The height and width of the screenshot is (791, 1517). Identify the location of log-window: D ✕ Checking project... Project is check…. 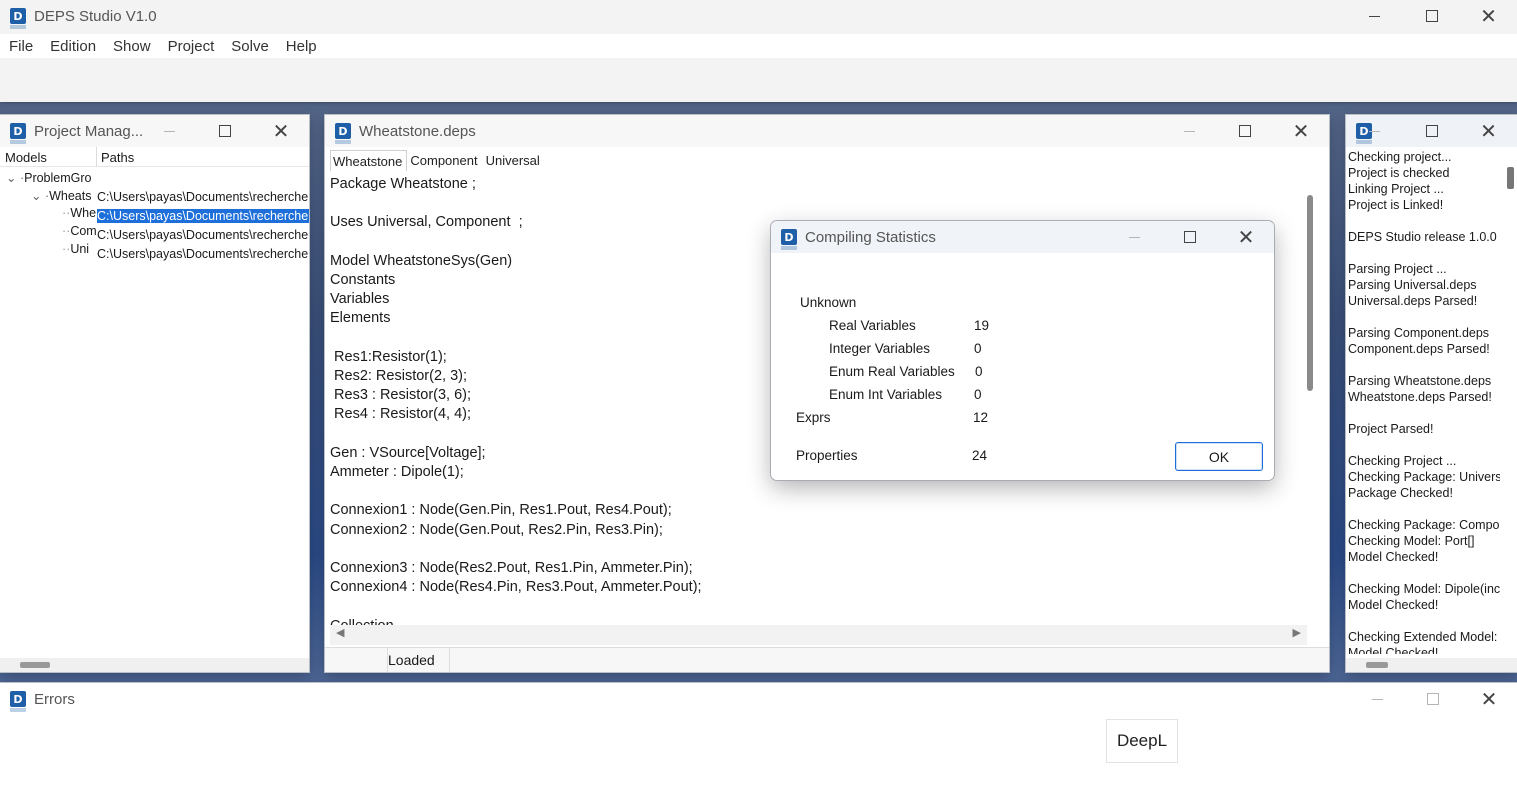
(1431, 393).